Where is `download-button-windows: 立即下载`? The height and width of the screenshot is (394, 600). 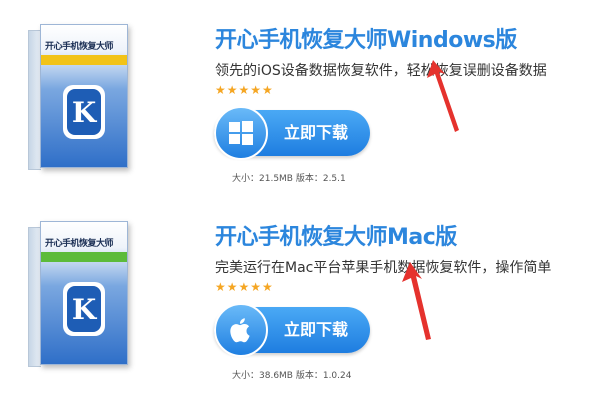 download-button-windows: 立即下载 is located at coordinates (292, 133).